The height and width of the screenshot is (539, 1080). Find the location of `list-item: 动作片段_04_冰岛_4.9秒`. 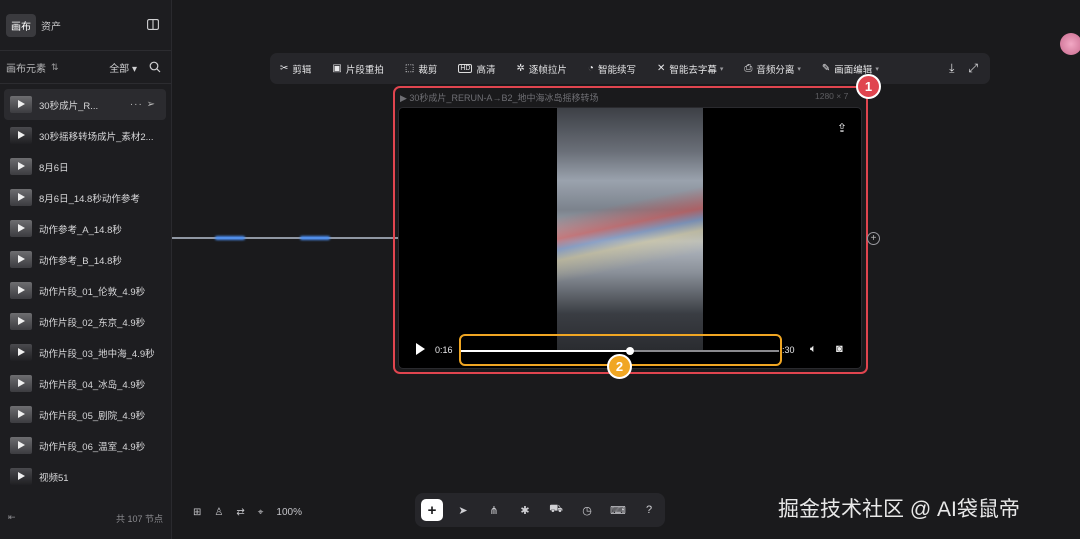

list-item: 动作片段_04_冰岛_4.9秒 is located at coordinates (86, 383).